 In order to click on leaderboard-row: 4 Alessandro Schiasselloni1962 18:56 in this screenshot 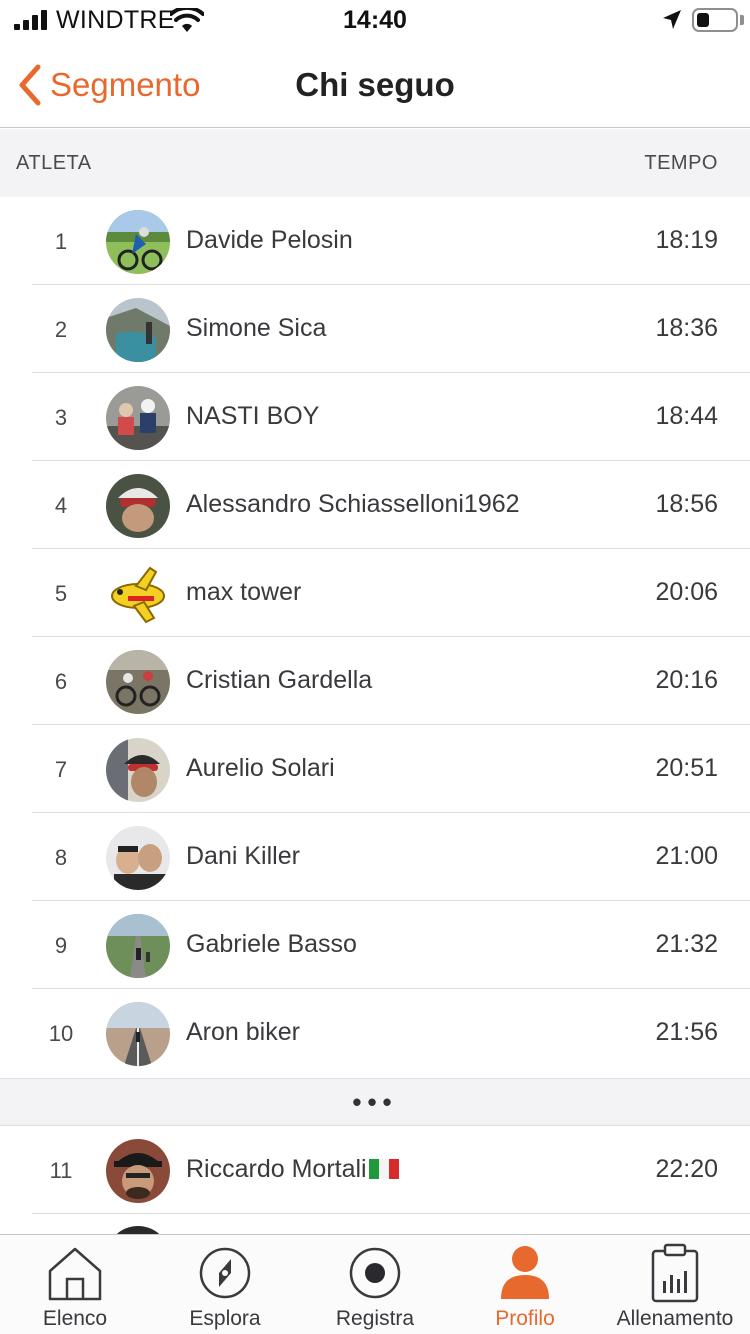, I will do `click(375, 505)`.